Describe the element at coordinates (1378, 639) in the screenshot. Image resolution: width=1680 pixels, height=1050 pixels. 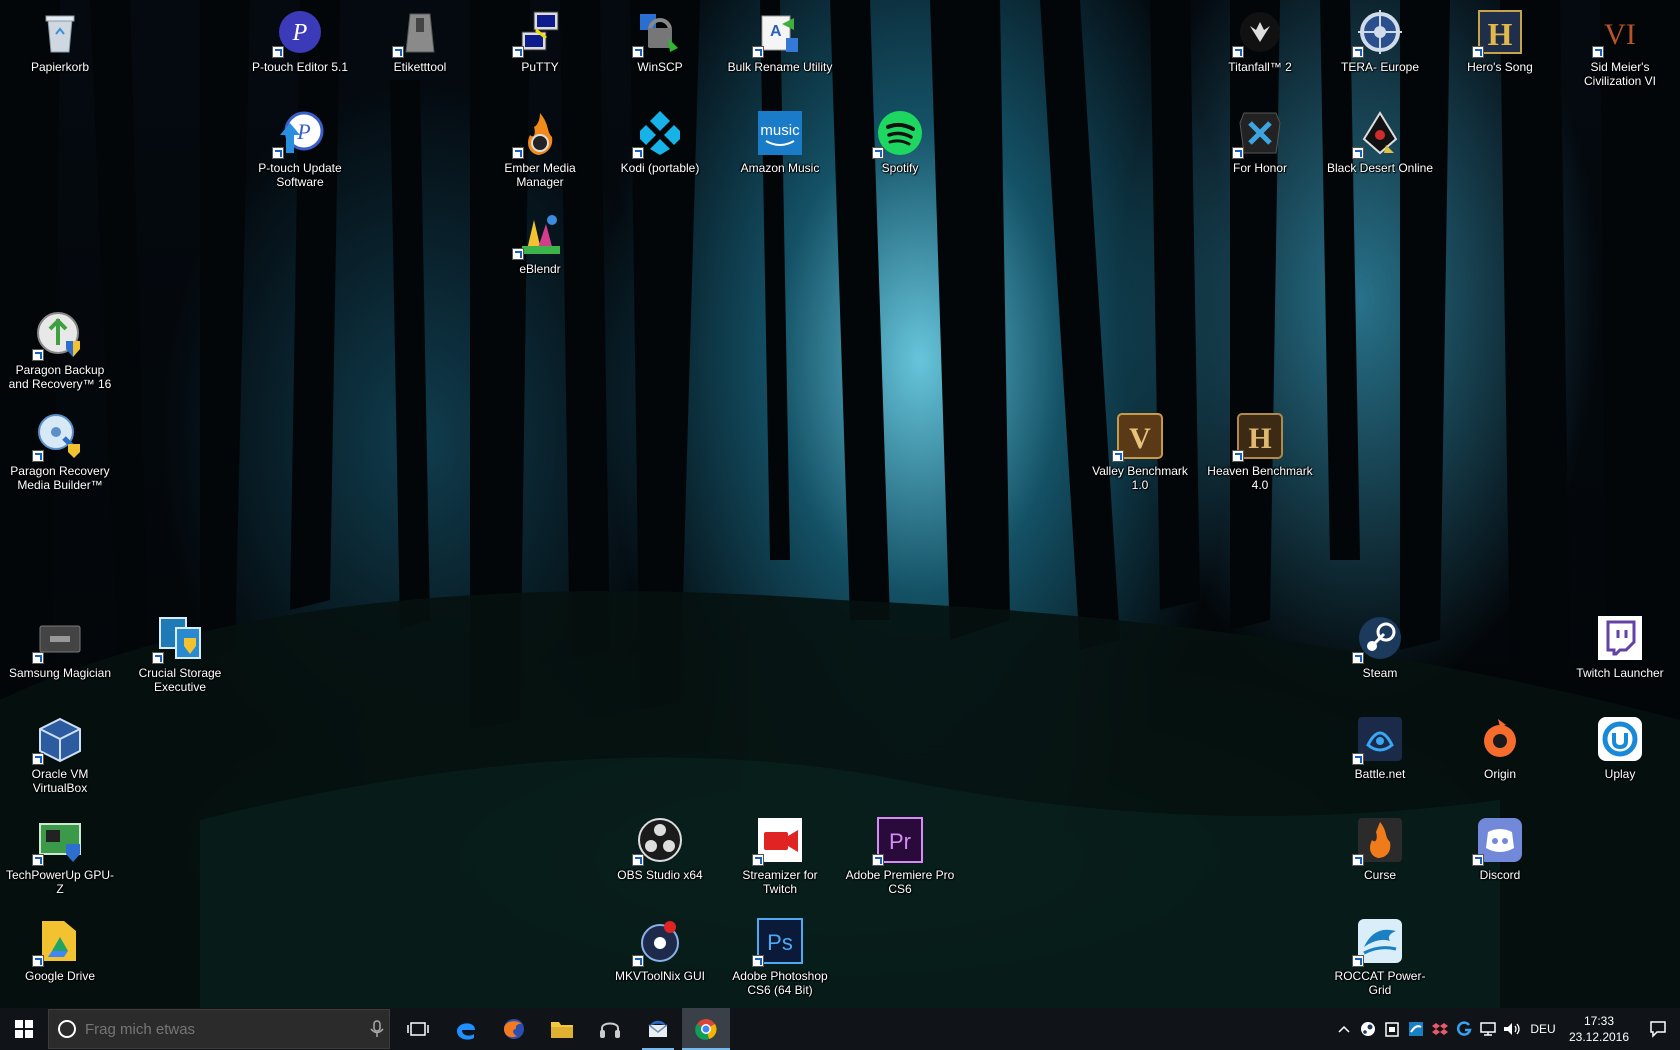
I see `steam-icon` at that location.